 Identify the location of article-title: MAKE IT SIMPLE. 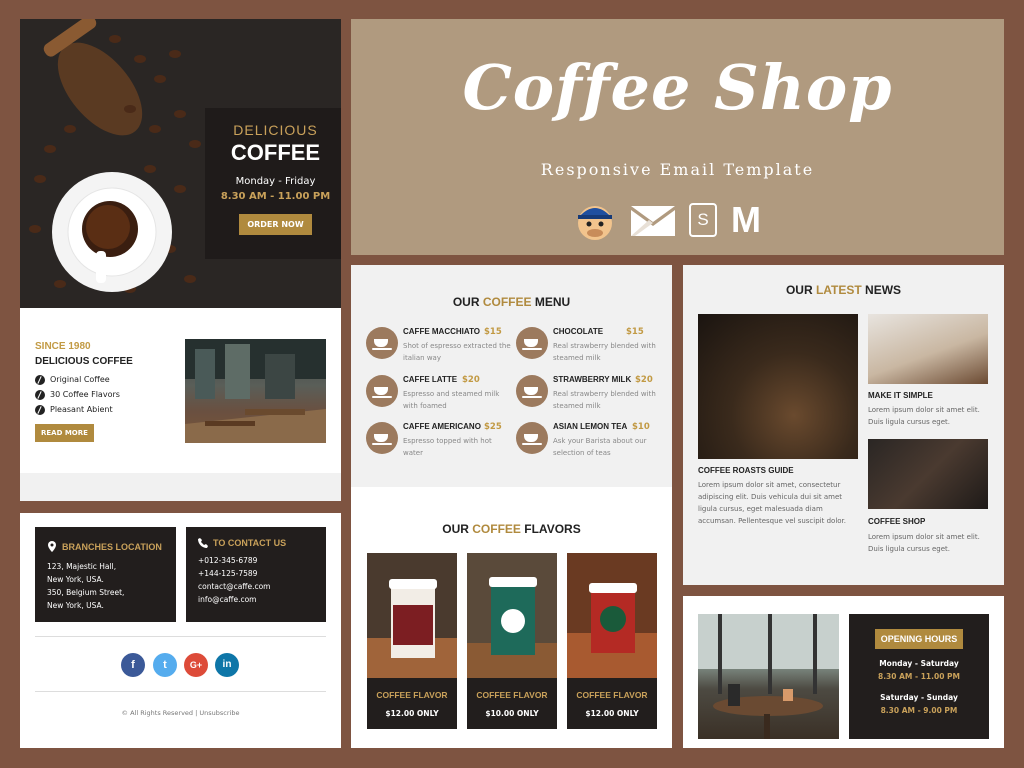
(900, 395).